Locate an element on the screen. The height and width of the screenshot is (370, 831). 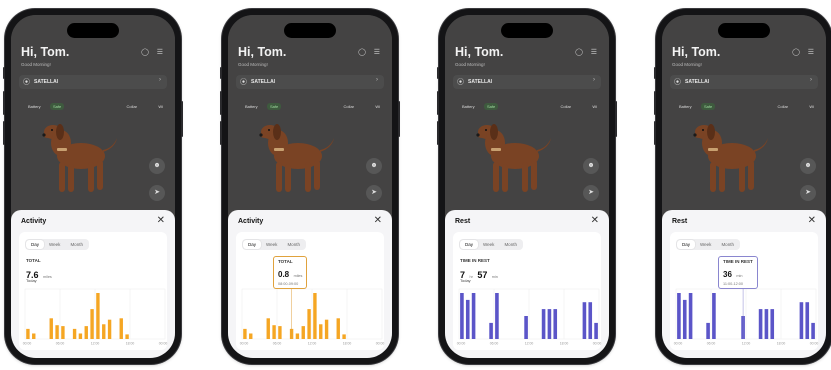
chevron-right-icon: › is located at coordinates (594, 80).